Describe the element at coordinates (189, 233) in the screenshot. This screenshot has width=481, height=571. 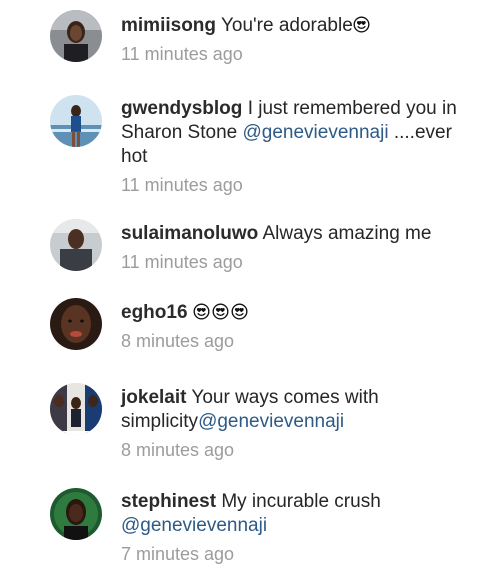
I see `comment-username: sulaimanoluwo` at that location.